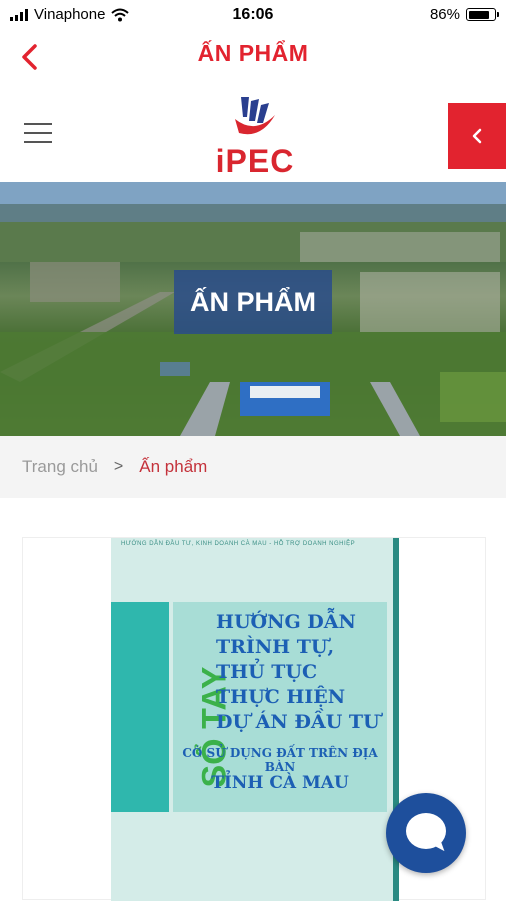 The image size is (506, 901). Describe the element at coordinates (253, 302) in the screenshot. I see `hero-title: ẤN PHẨM` at that location.